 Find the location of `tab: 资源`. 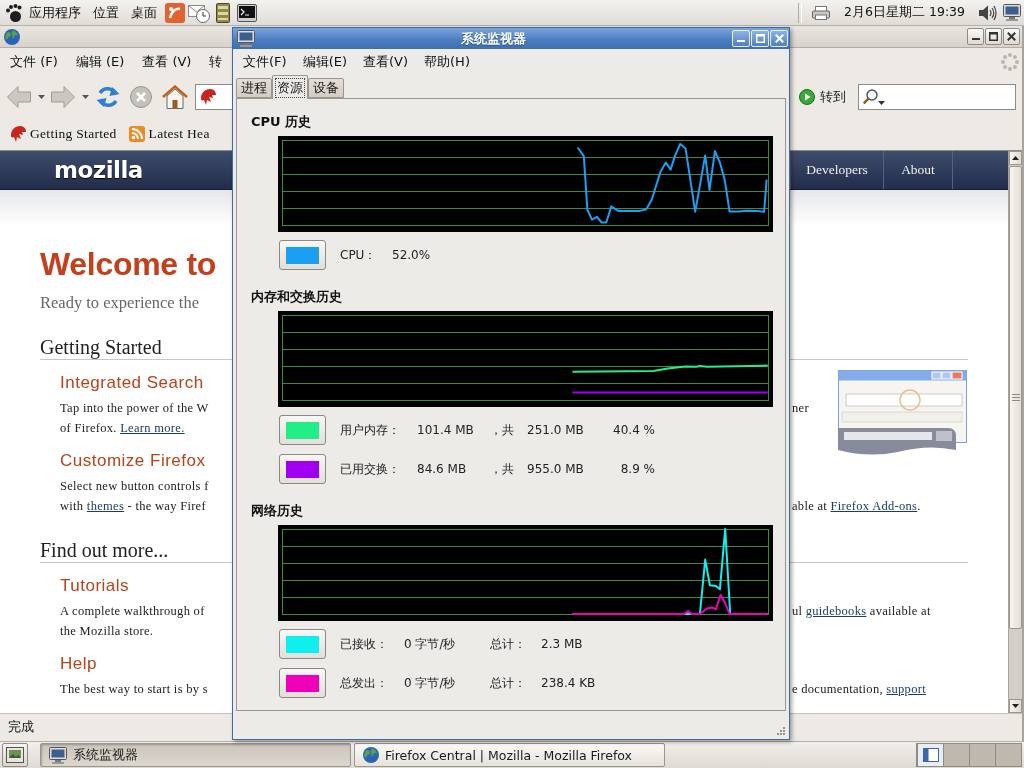

tab: 资源 is located at coordinates (290, 87).